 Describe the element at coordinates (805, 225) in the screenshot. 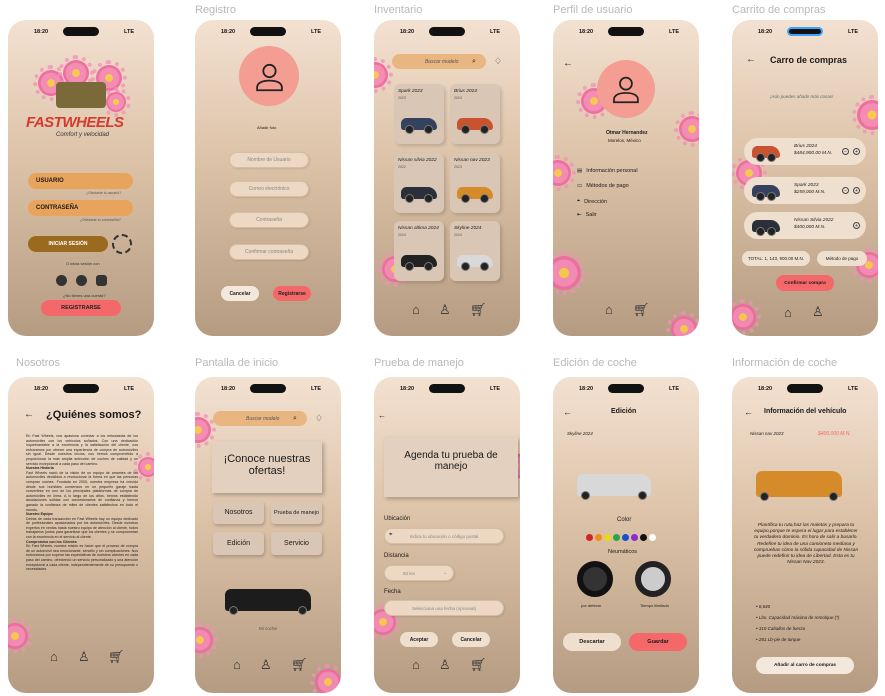

I see `cart-item: Nissan Silvia 2022 $400,000 M.N. +` at that location.